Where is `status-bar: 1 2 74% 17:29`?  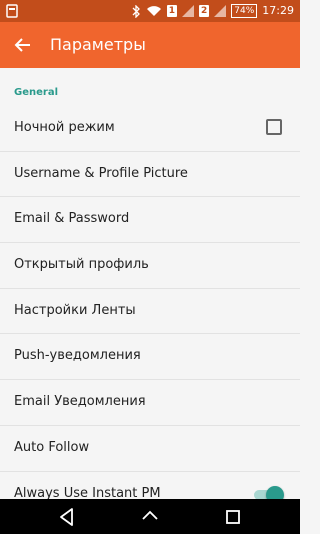
status-bar: 1 2 74% 17:29 is located at coordinates (150, 11).